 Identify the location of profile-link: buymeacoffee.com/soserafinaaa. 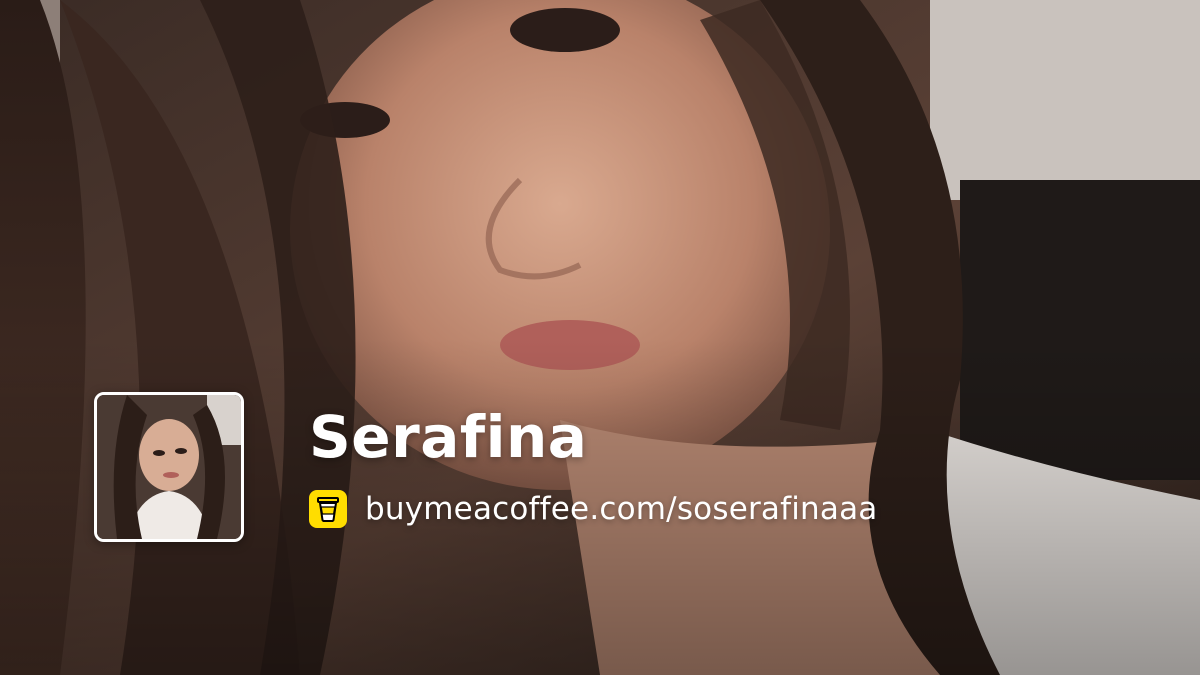
(593, 509).